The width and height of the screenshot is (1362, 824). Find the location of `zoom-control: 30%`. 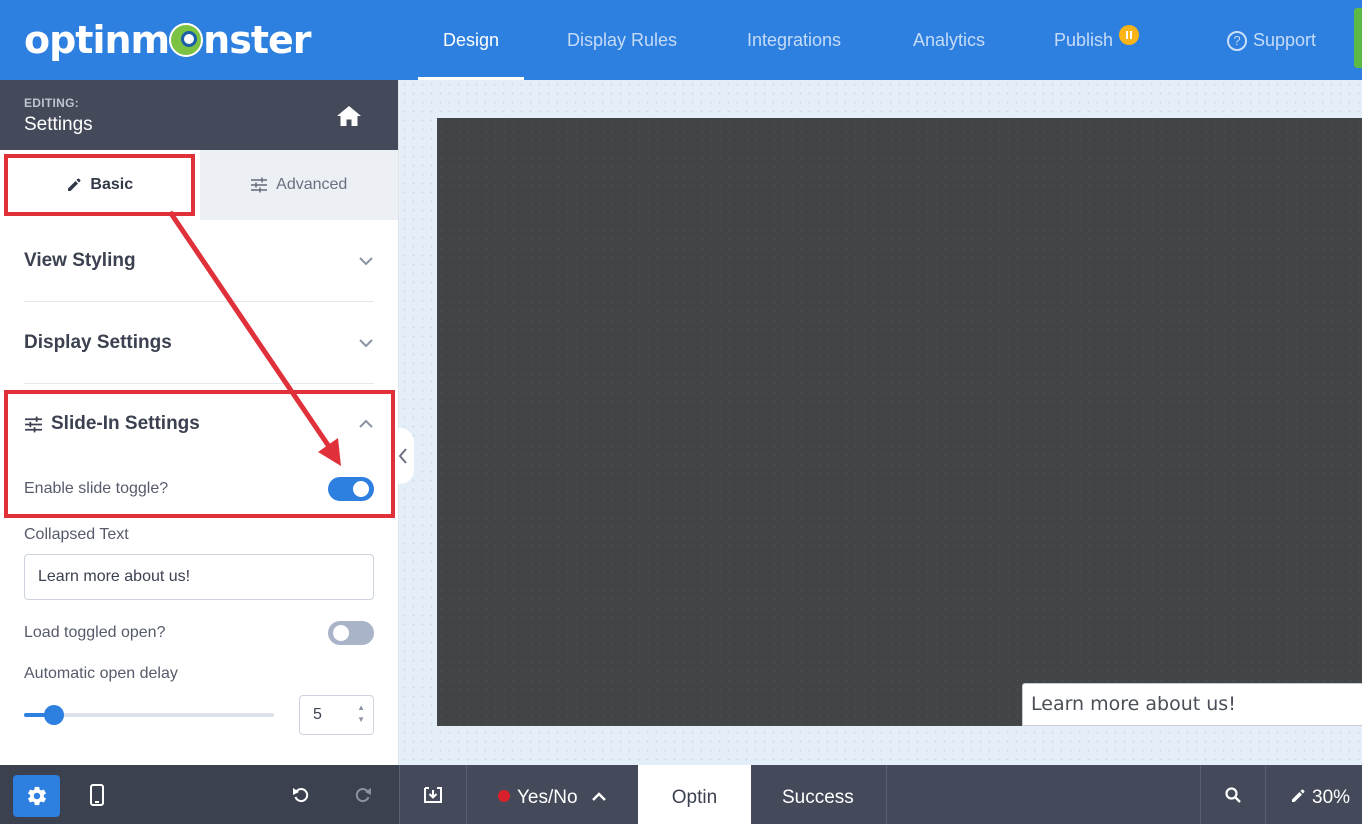

zoom-control: 30% is located at coordinates (1320, 794).